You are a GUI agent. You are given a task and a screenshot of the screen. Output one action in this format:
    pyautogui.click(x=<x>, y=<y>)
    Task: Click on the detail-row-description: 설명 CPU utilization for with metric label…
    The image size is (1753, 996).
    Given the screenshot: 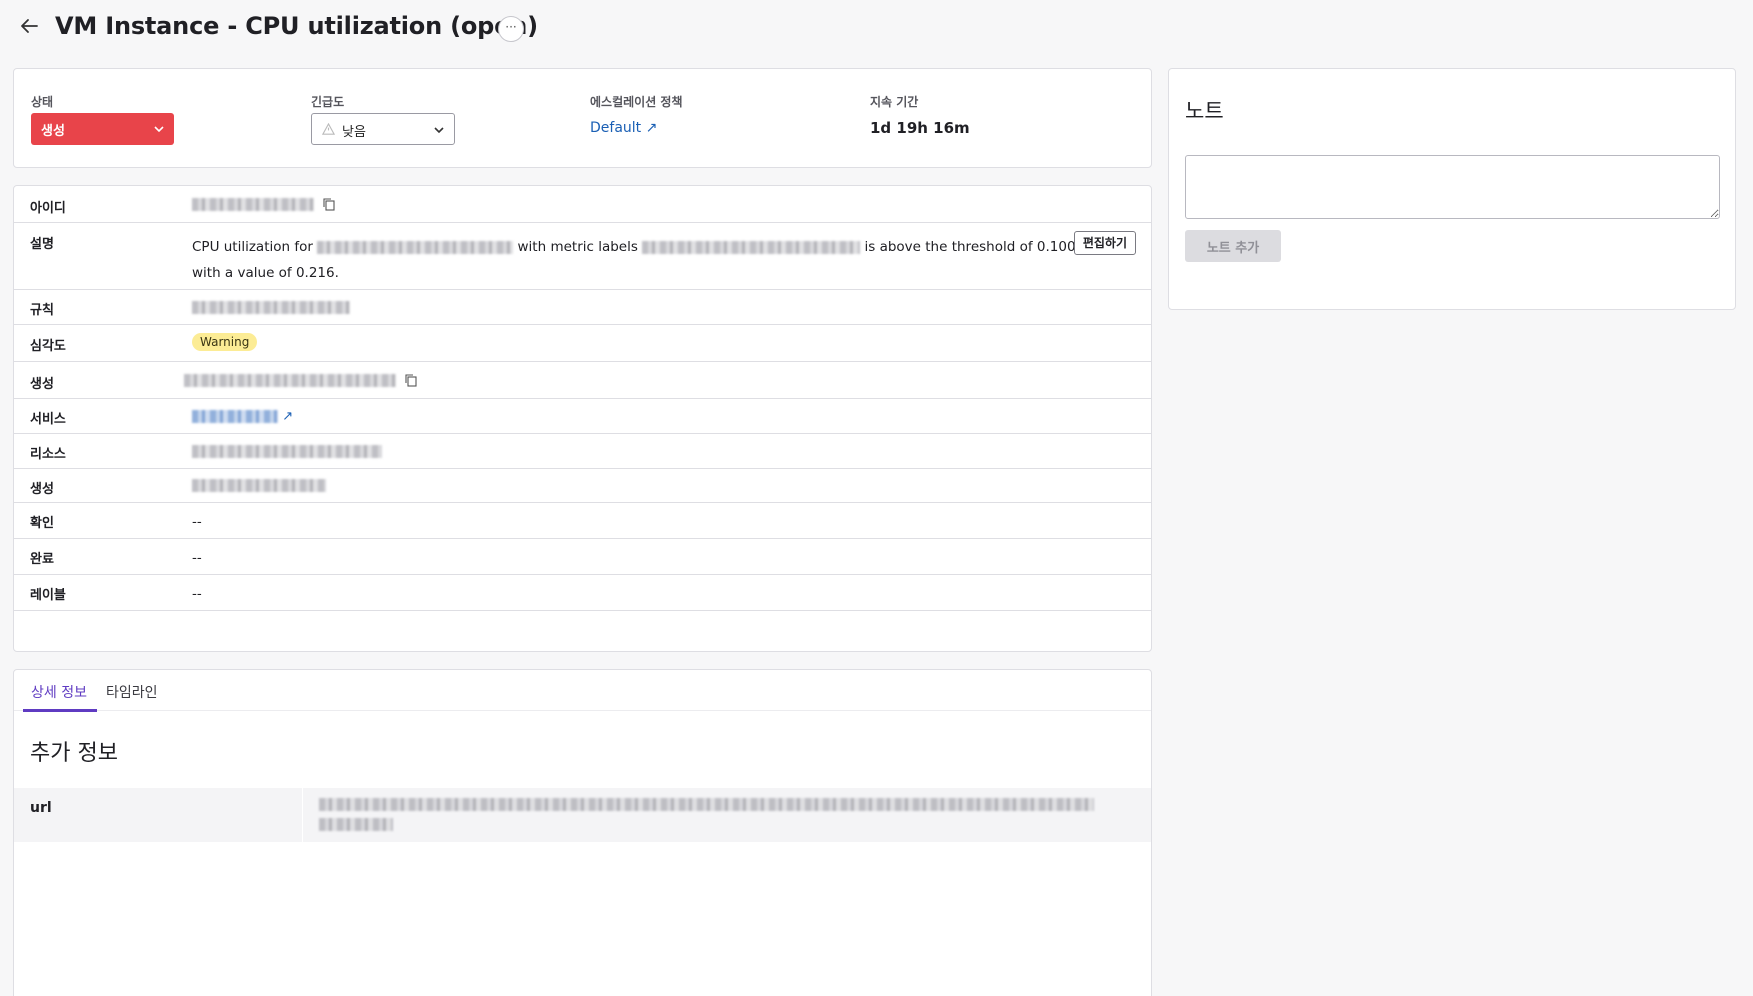 What is the action you would take?
    pyautogui.click(x=582, y=256)
    